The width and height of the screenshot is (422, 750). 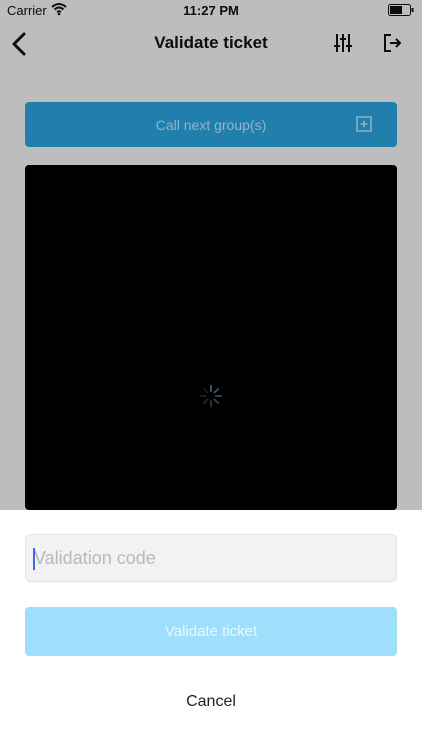 What do you see at coordinates (34, 559) in the screenshot?
I see `text-caret` at bounding box center [34, 559].